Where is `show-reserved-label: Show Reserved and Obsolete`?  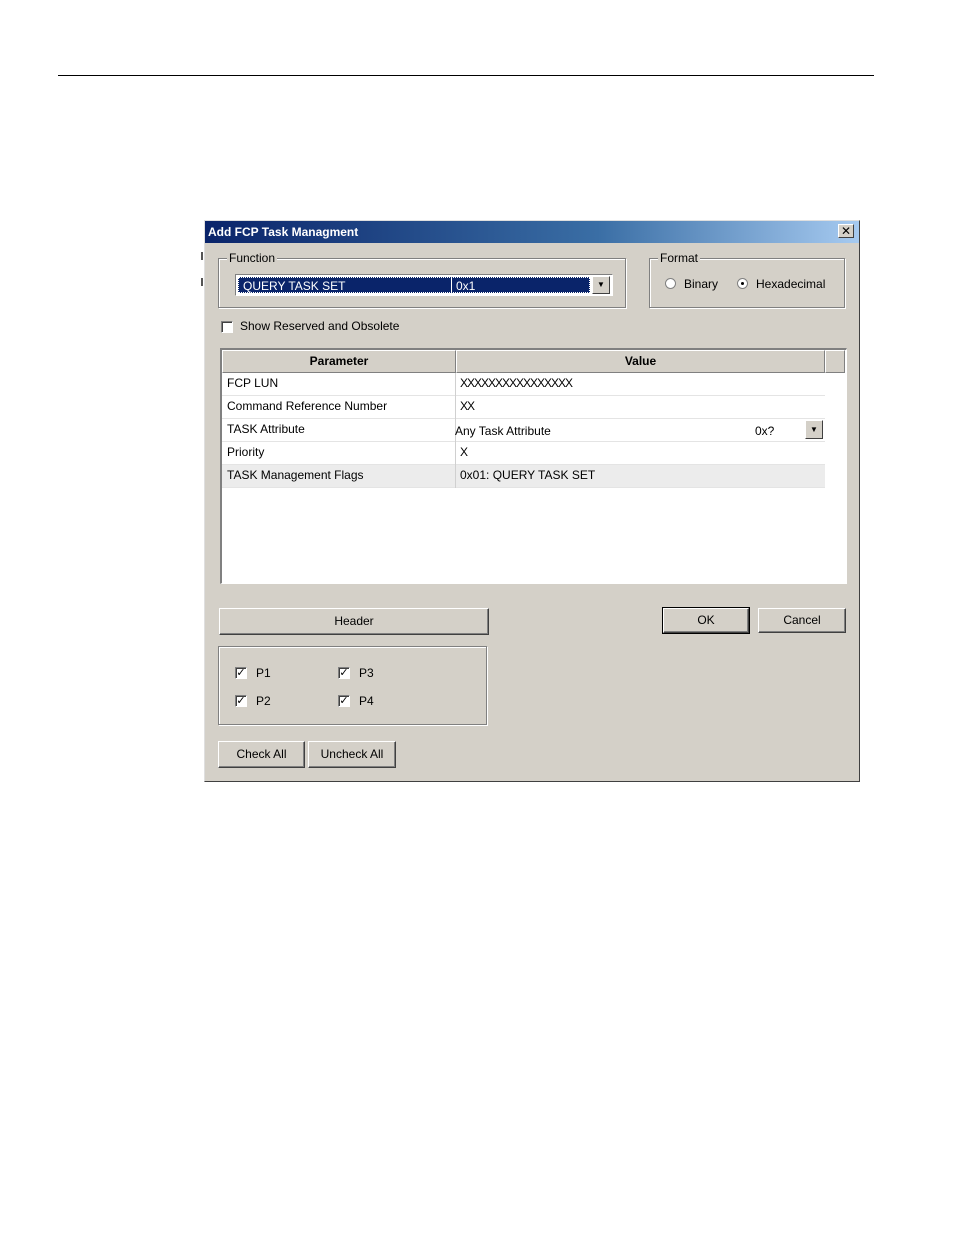
show-reserved-label: Show Reserved and Obsolete is located at coordinates (319, 326).